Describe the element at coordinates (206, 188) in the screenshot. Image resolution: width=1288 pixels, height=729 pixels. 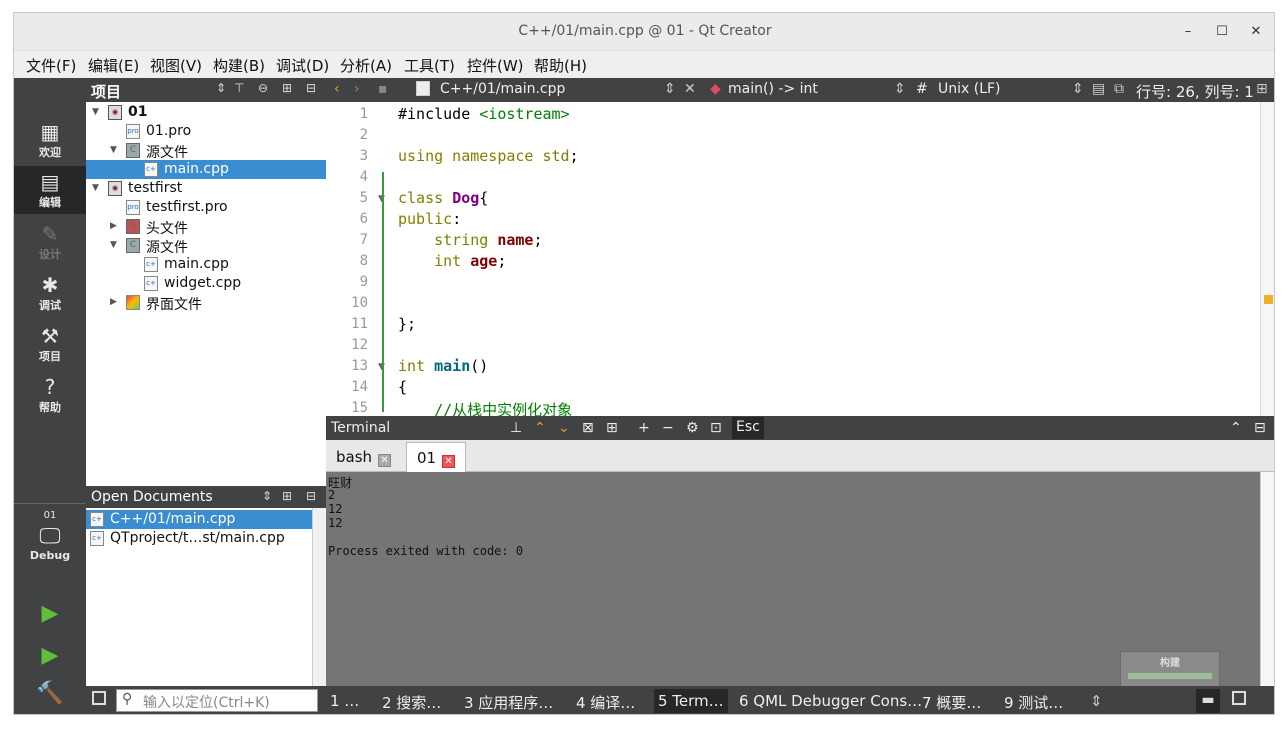
I see `tree-item-project-testfirst: ▼ ◉ testfirst` at that location.